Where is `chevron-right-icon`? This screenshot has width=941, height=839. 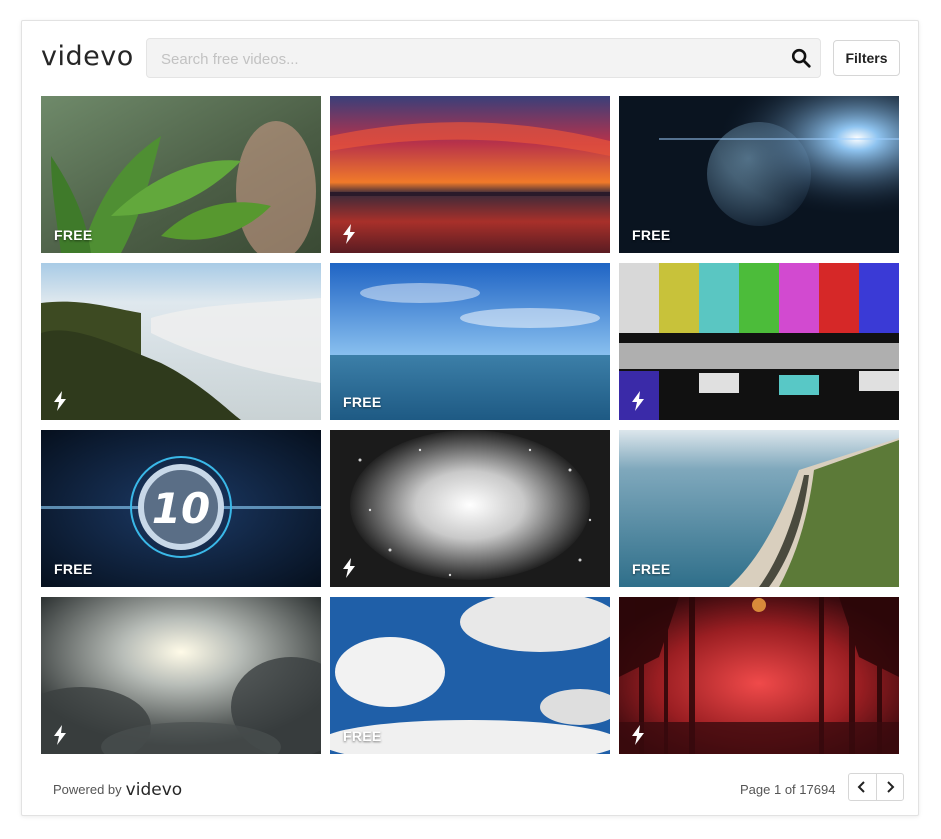 chevron-right-icon is located at coordinates (891, 787).